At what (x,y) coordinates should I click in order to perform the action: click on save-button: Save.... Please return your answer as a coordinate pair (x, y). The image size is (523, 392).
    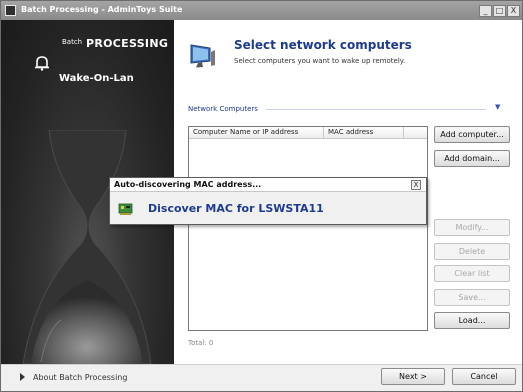
    Looking at the image, I should click on (472, 297).